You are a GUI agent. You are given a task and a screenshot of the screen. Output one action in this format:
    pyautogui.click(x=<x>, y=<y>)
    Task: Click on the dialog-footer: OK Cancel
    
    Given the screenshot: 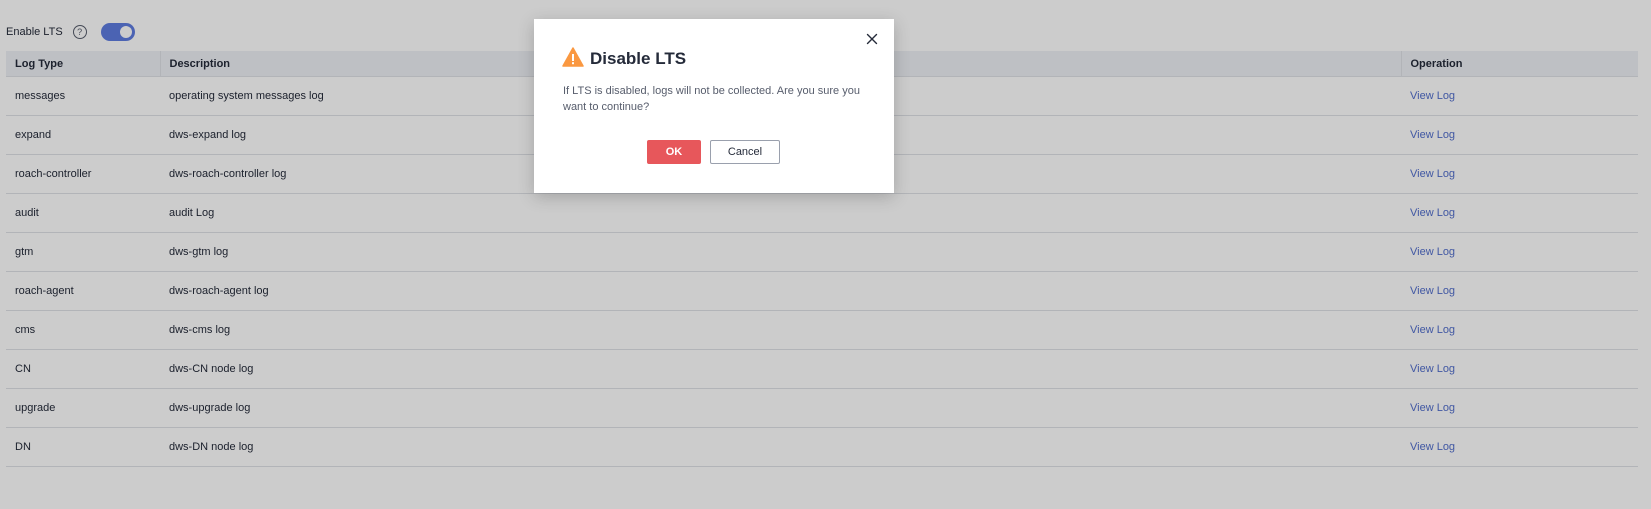 What is the action you would take?
    pyautogui.click(x=713, y=152)
    